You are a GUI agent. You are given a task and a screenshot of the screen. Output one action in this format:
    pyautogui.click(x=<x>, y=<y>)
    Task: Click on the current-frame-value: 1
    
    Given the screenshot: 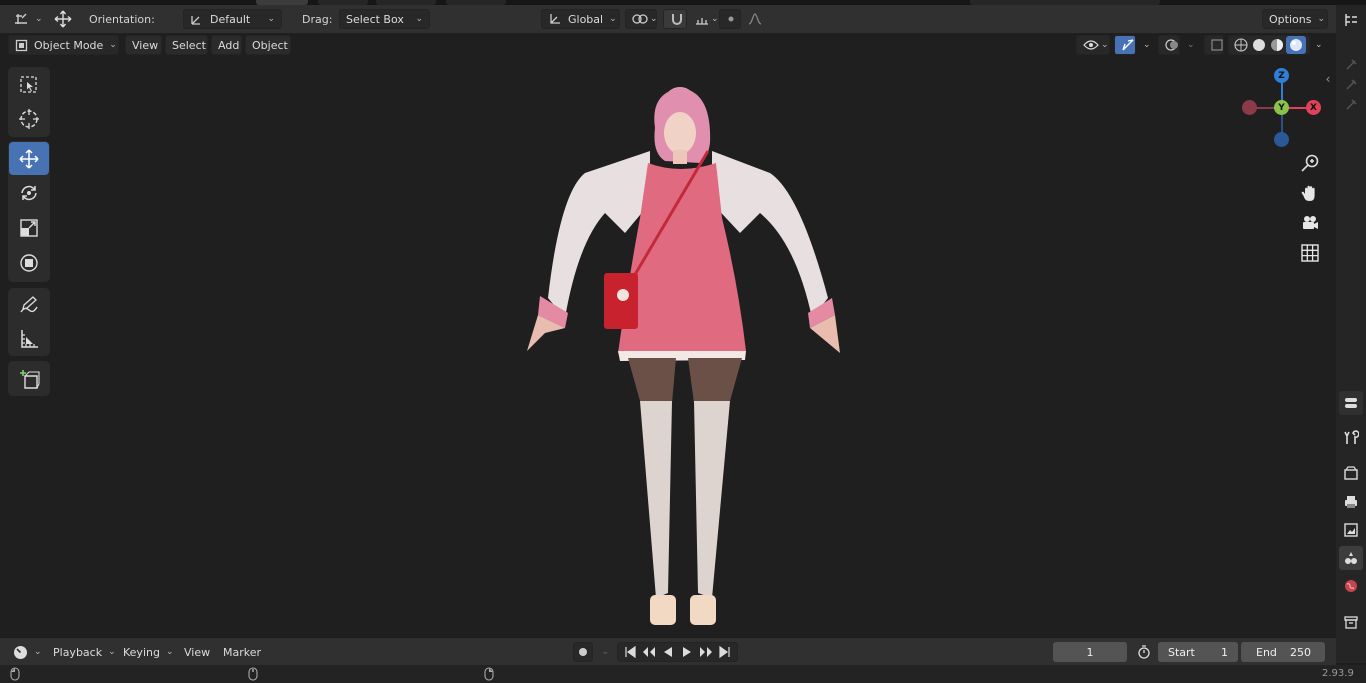 What is the action you would take?
    pyautogui.click(x=1090, y=652)
    